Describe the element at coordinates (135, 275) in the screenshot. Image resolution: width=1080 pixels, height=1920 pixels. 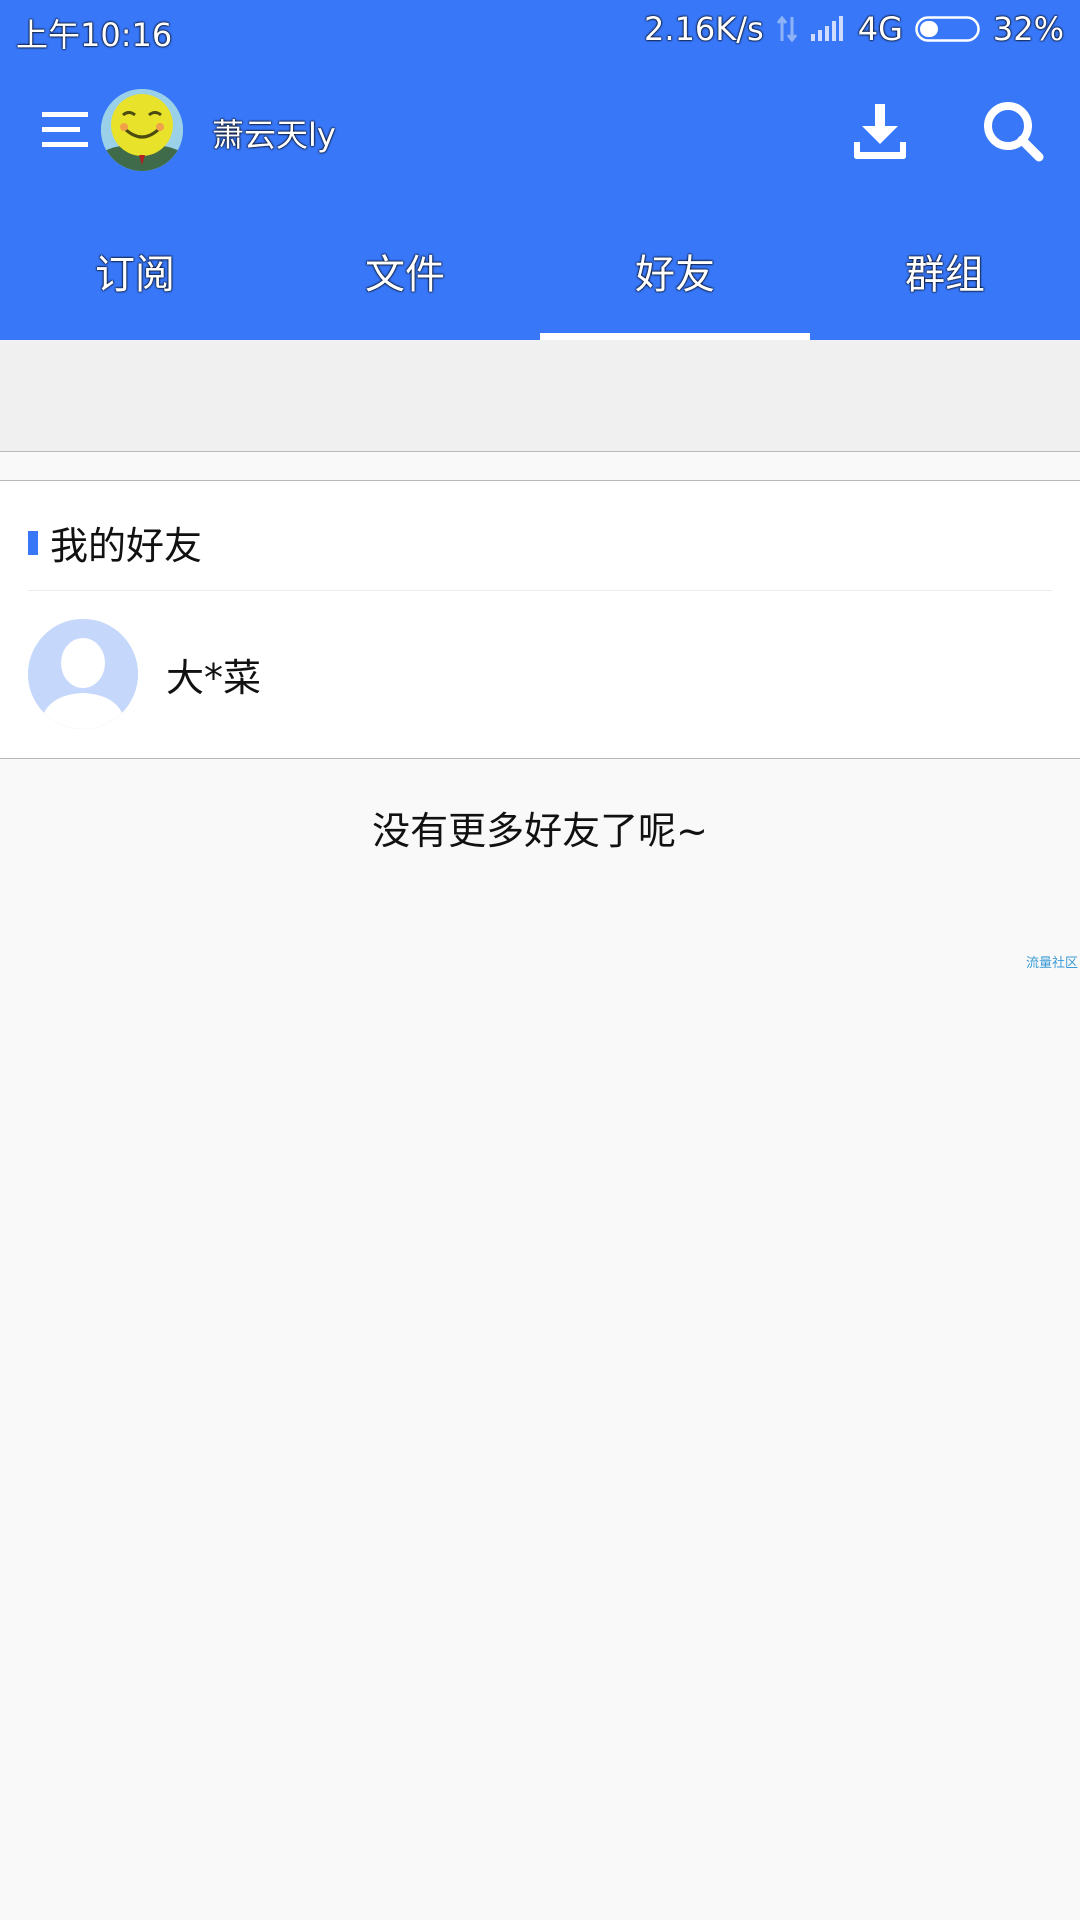
I see `tab-label: 订阅` at that location.